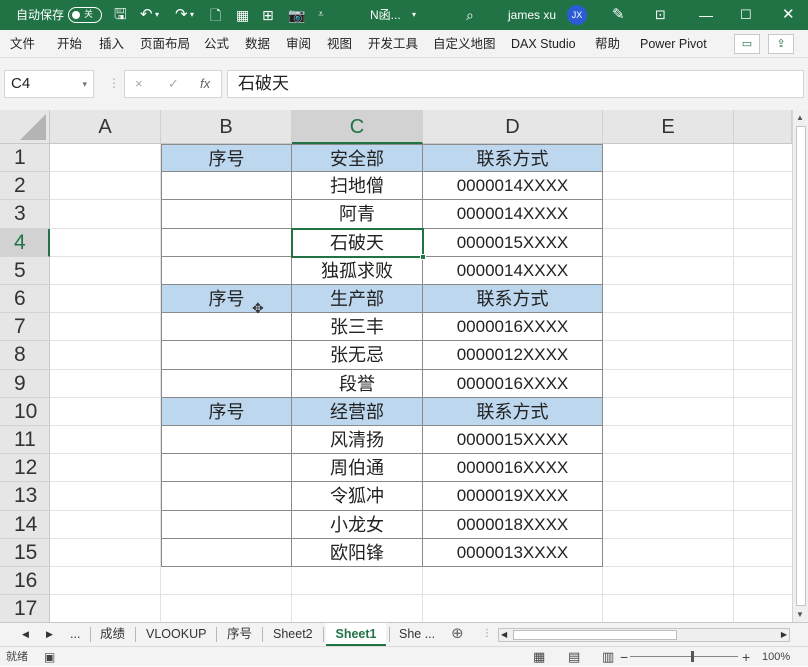 The width and height of the screenshot is (808, 667). I want to click on user-avatar: JX, so click(577, 15).